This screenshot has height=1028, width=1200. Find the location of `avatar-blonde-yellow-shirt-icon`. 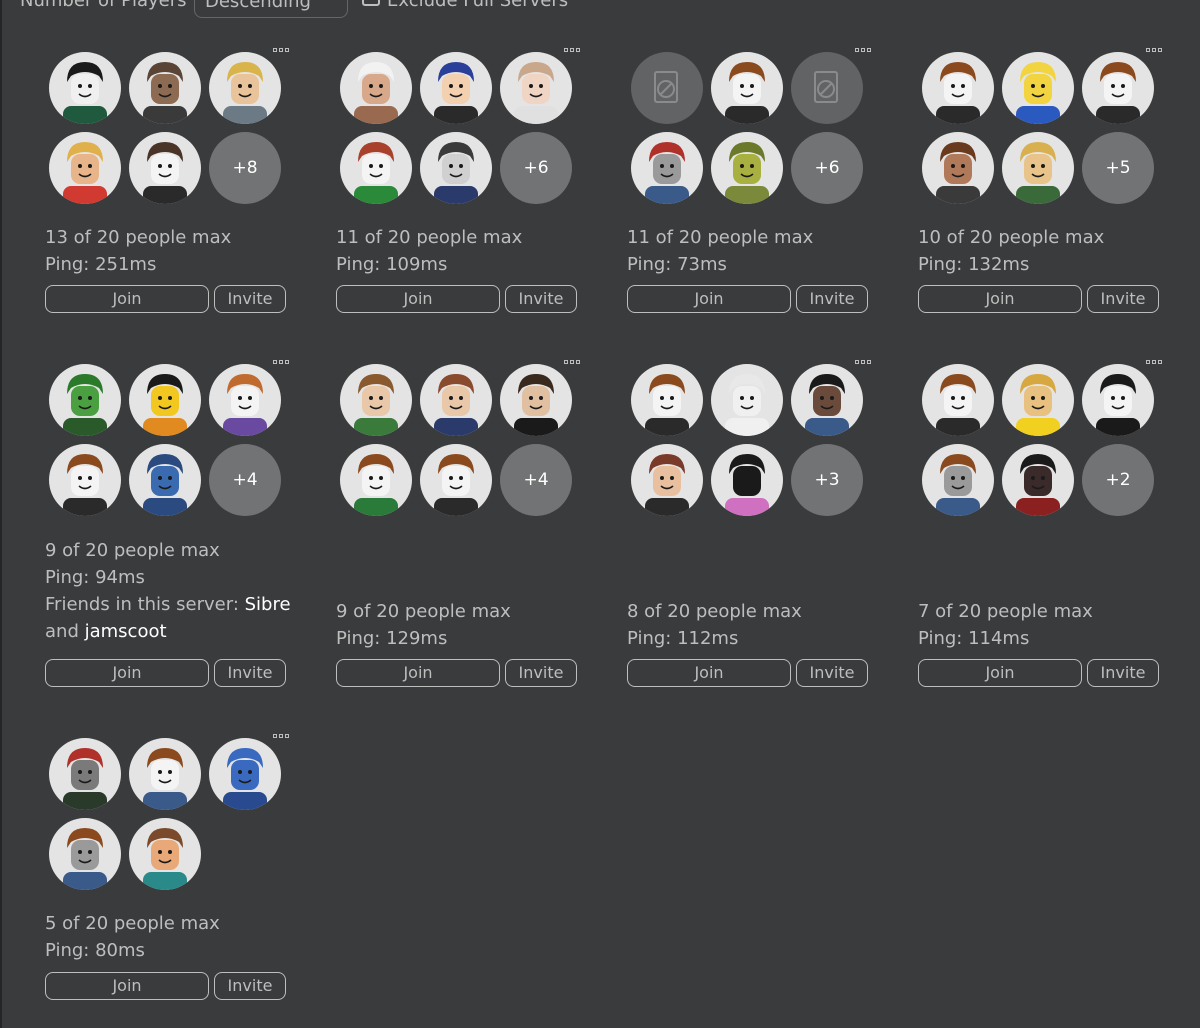

avatar-blonde-yellow-shirt-icon is located at coordinates (1038, 400).